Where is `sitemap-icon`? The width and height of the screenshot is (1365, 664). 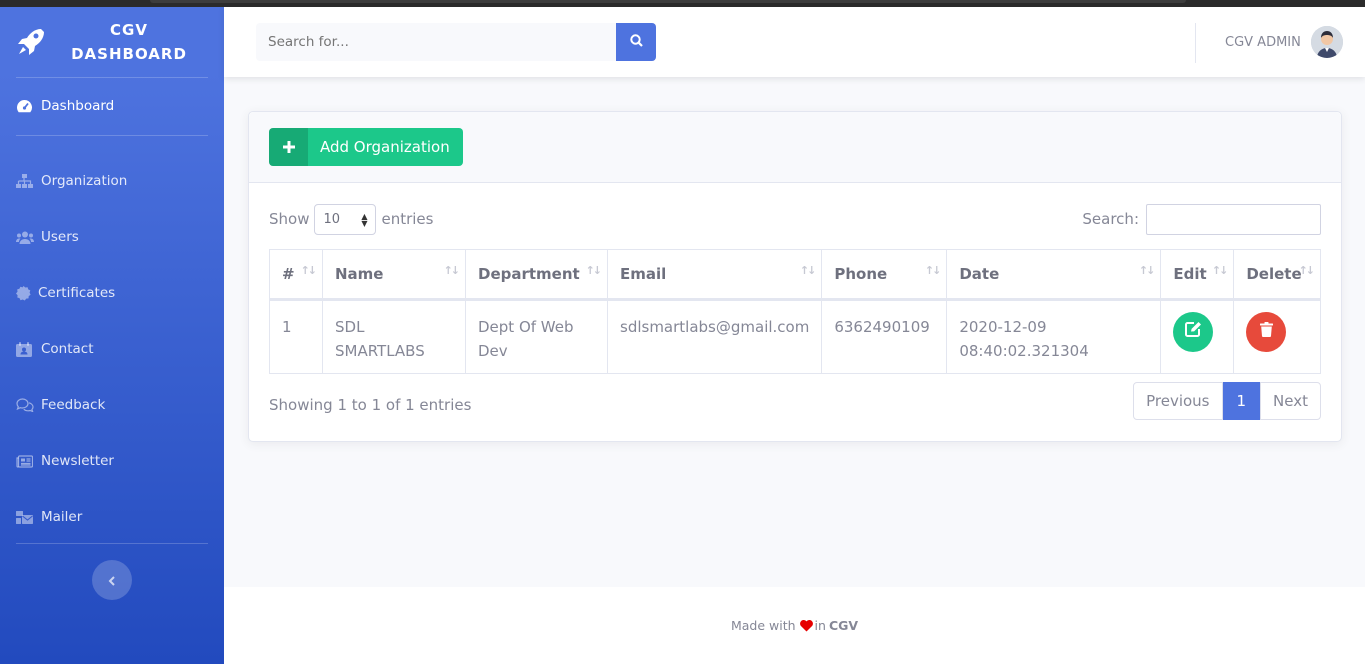 sitemap-icon is located at coordinates (27, 181).